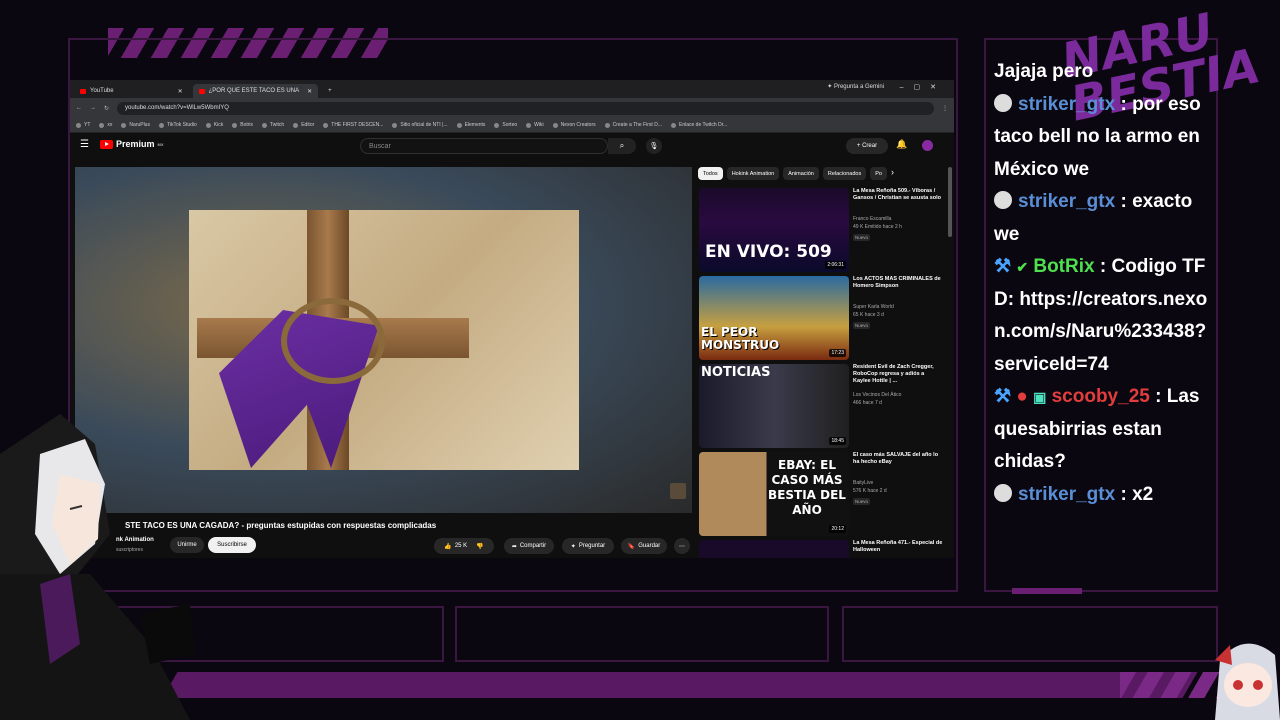 The height and width of the screenshot is (720, 1280). I want to click on video-thumbnail: NOTICIAS 18:45, so click(774, 406).